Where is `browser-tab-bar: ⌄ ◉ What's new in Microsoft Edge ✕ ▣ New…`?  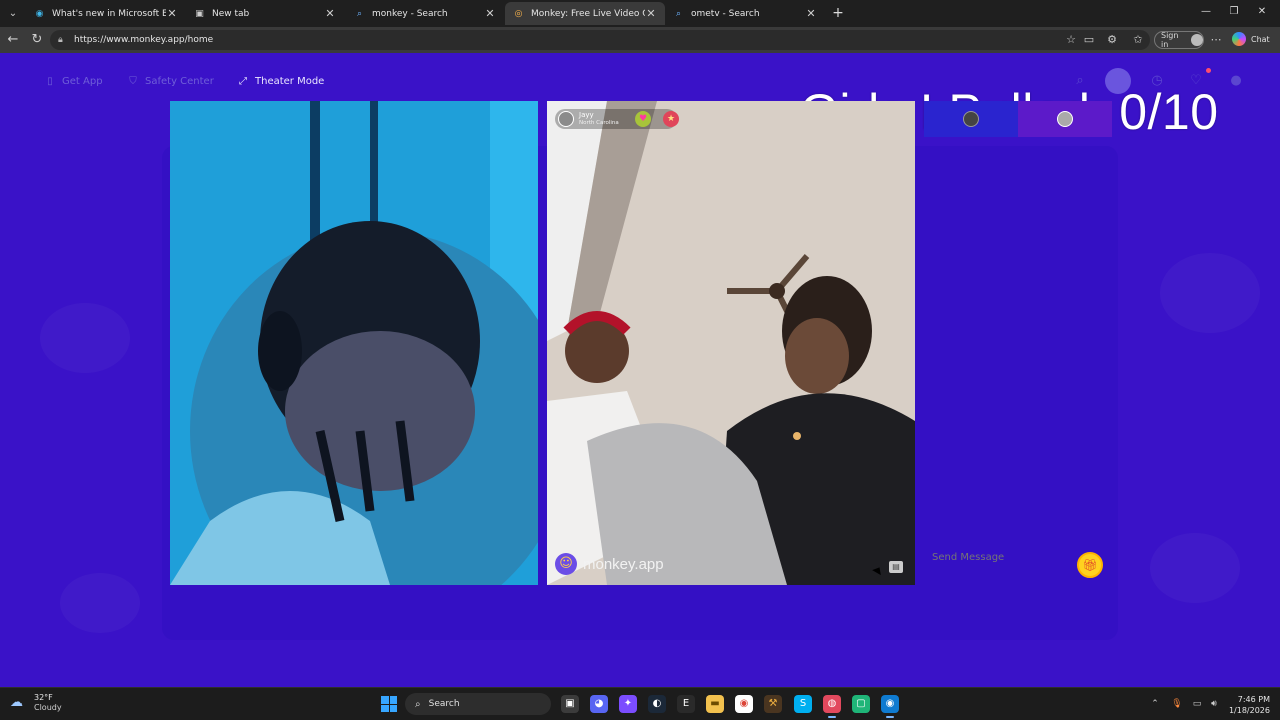
browser-tab-bar: ⌄ ◉ What's new in Microsoft Edge ✕ ▣ New… is located at coordinates (640, 13).